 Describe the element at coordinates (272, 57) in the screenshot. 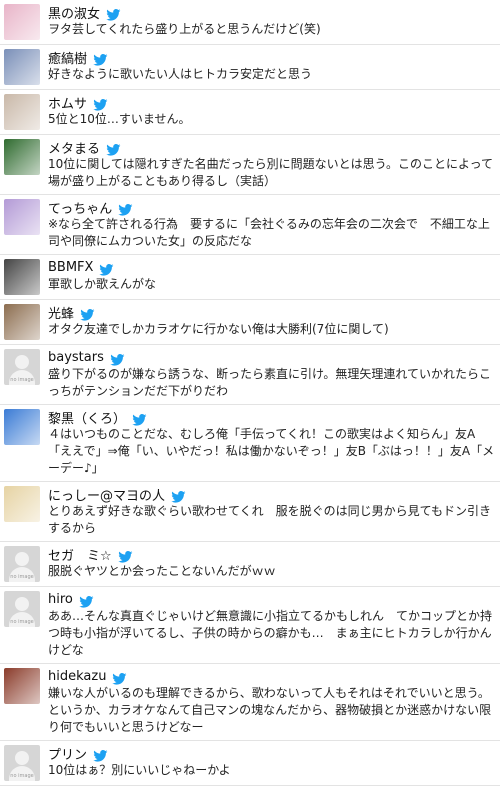

I see `tweet-header: 癒縞樹` at that location.